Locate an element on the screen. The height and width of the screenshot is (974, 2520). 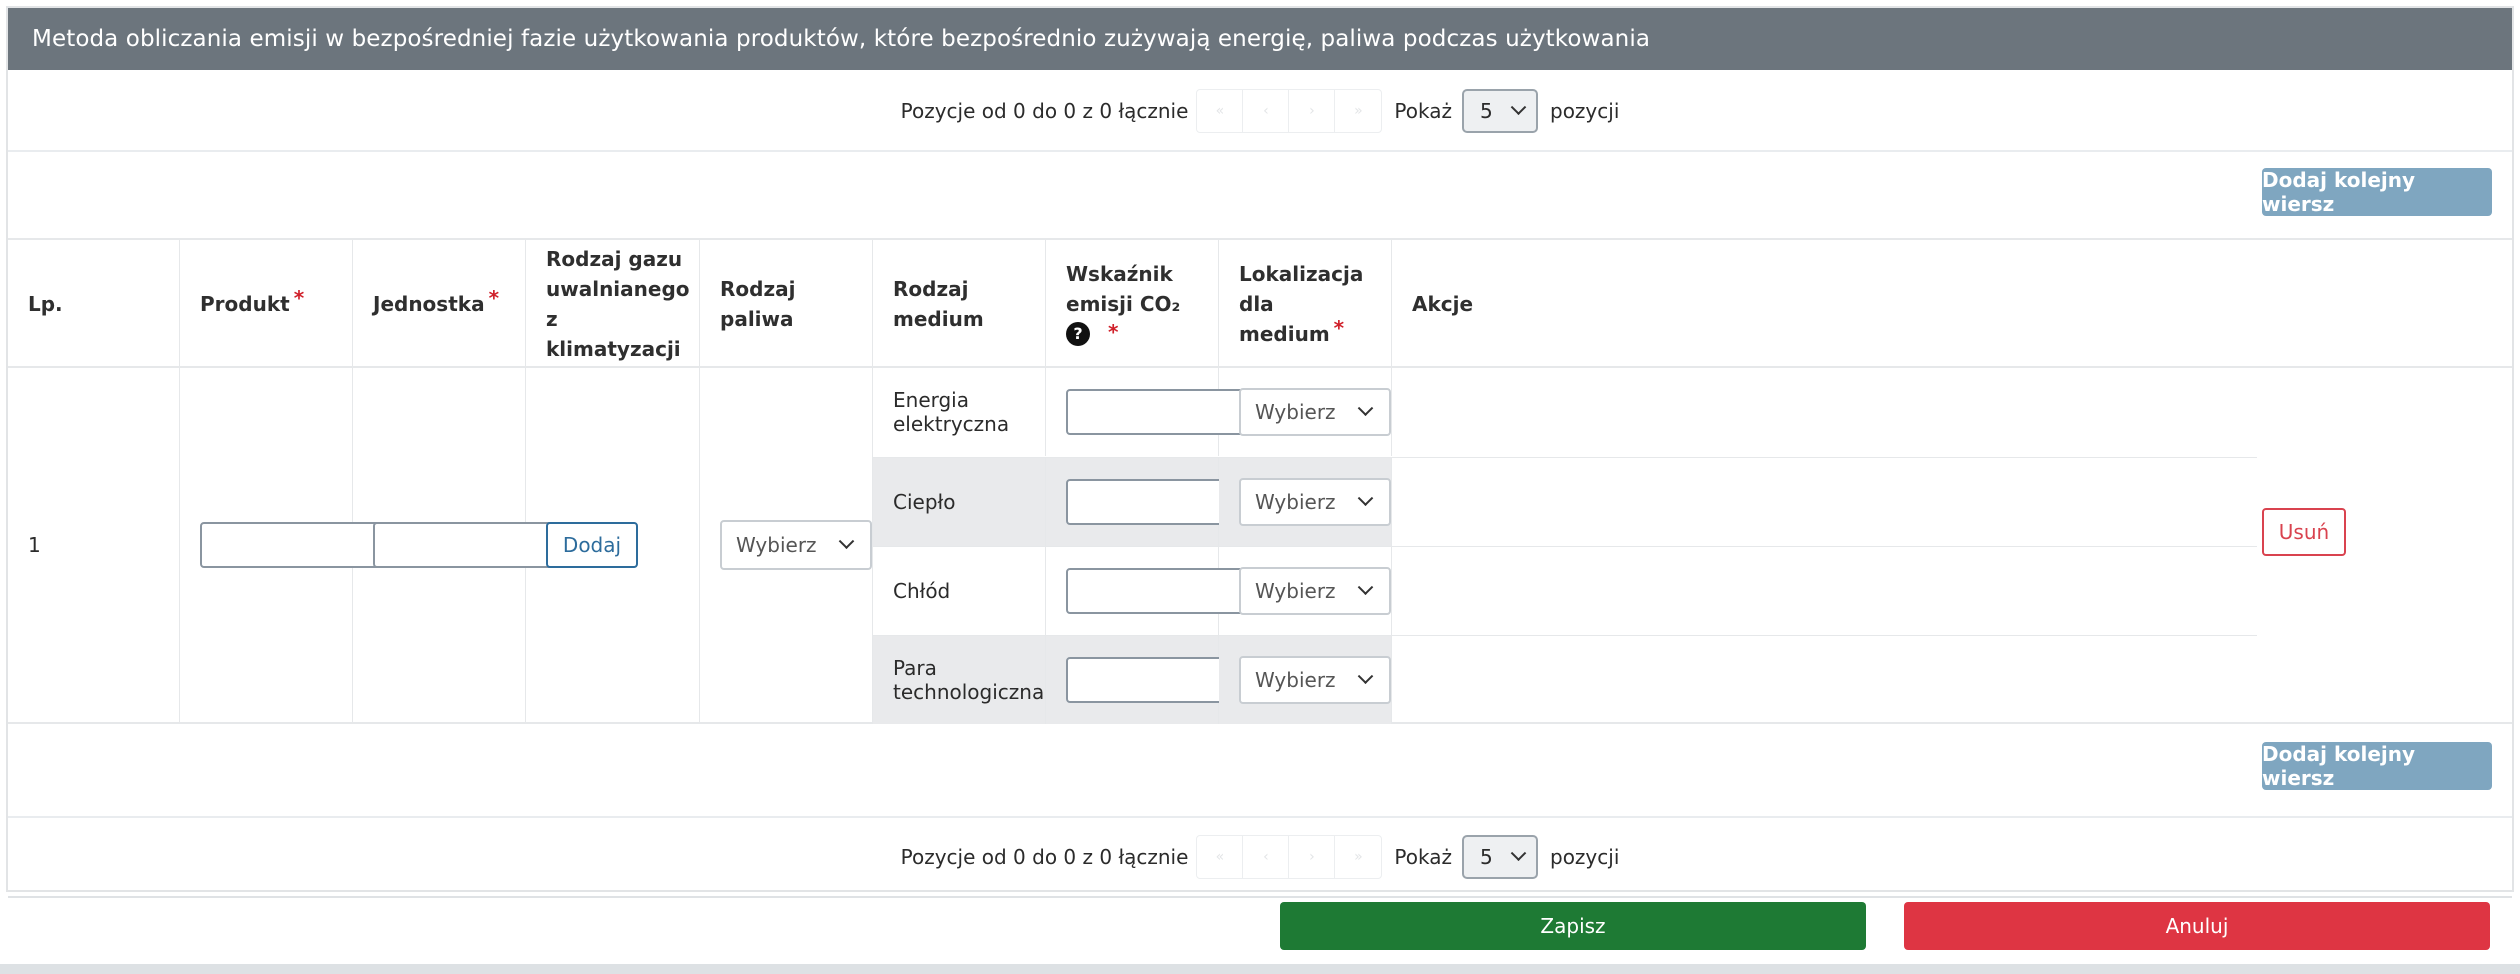
cancel-button: Anuluj is located at coordinates (2197, 926).